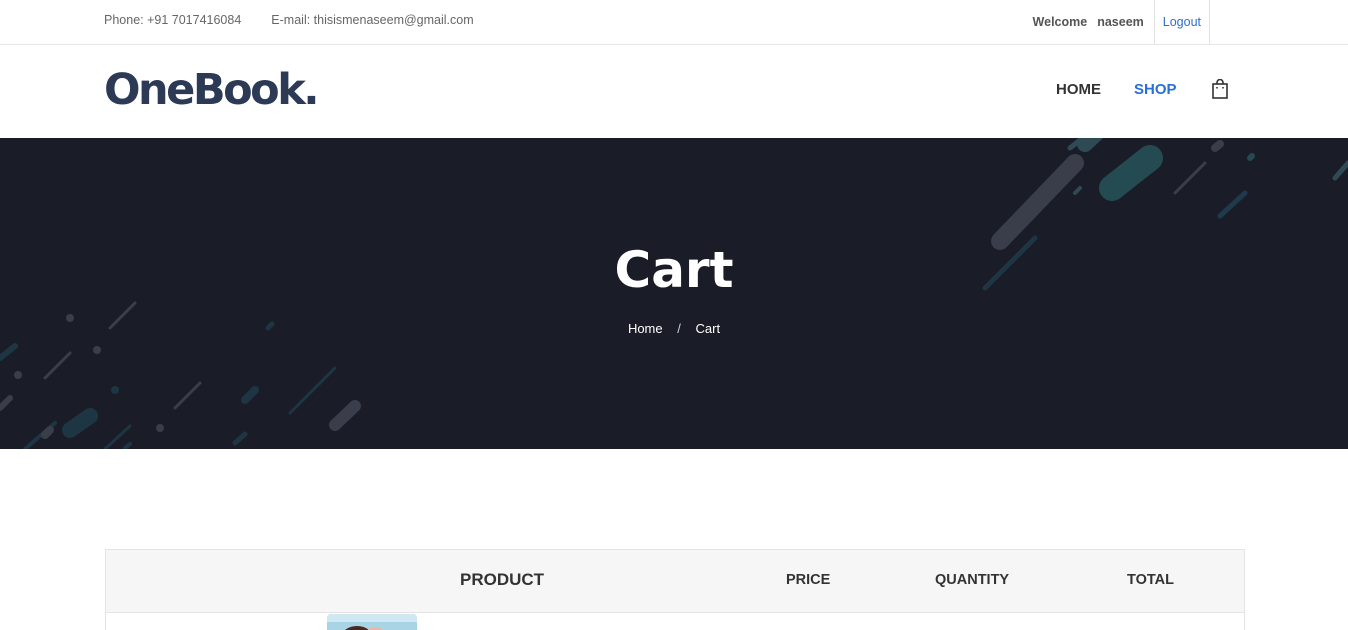 This screenshot has height=630, width=1348. Describe the element at coordinates (675, 581) in the screenshot. I see `cart-table-header: PRODUCT PRICE QUANTITY TOTAL` at that location.